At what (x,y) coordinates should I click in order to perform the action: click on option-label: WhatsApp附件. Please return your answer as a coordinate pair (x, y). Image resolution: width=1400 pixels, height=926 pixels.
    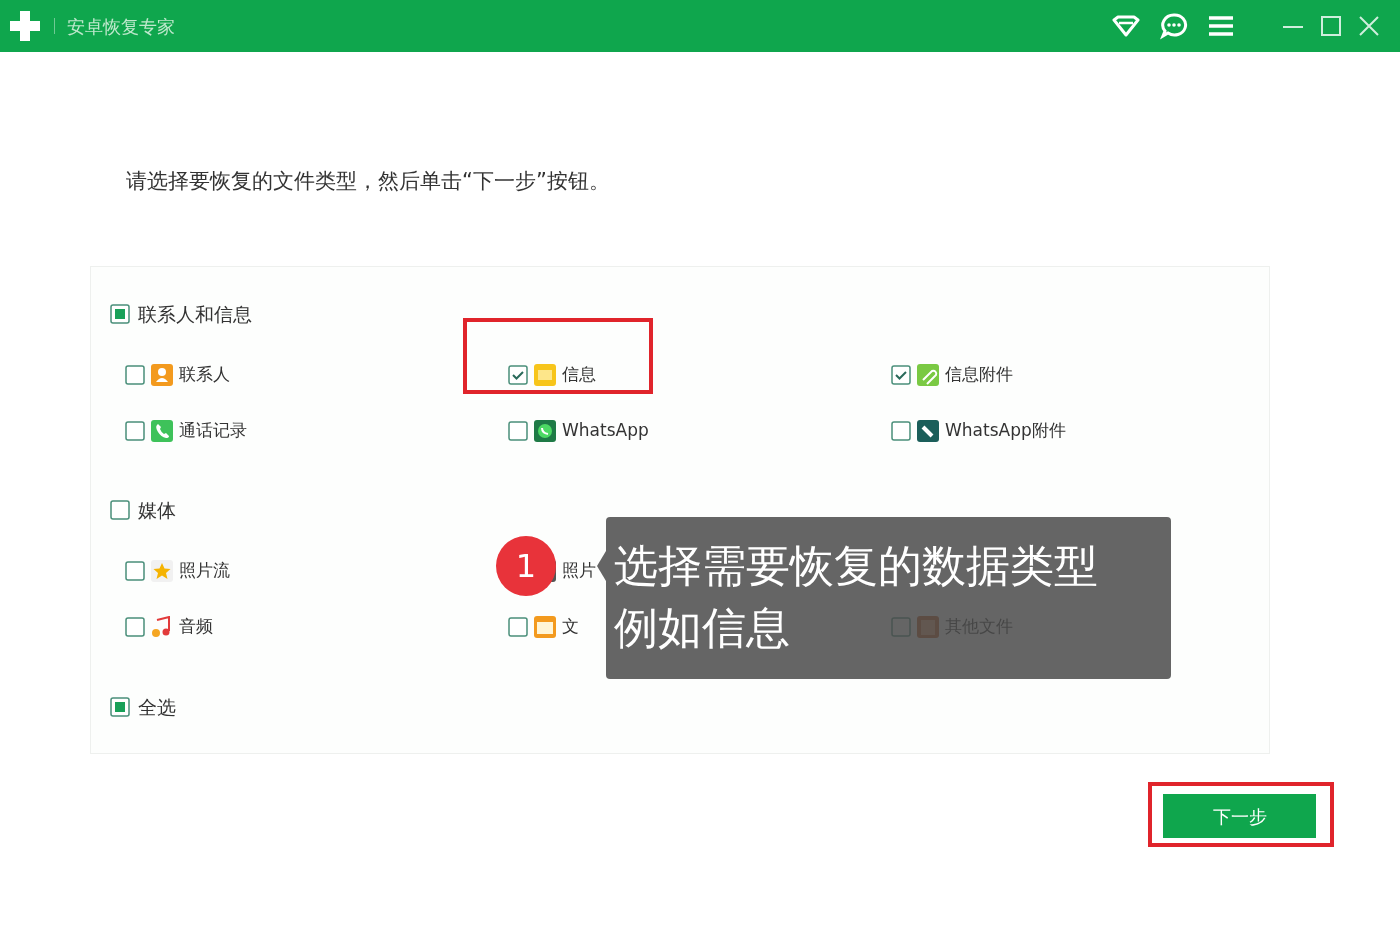
    Looking at the image, I should click on (1005, 430).